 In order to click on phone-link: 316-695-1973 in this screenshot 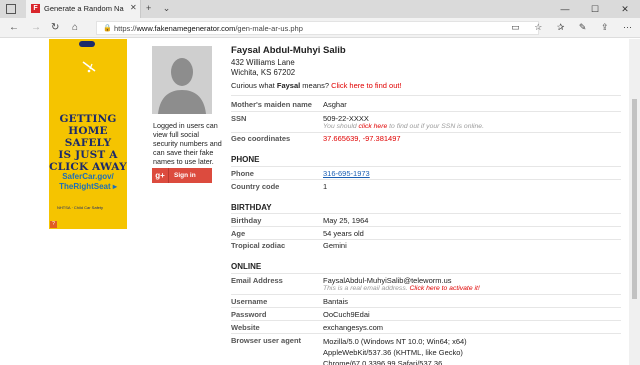, I will do `click(346, 173)`.